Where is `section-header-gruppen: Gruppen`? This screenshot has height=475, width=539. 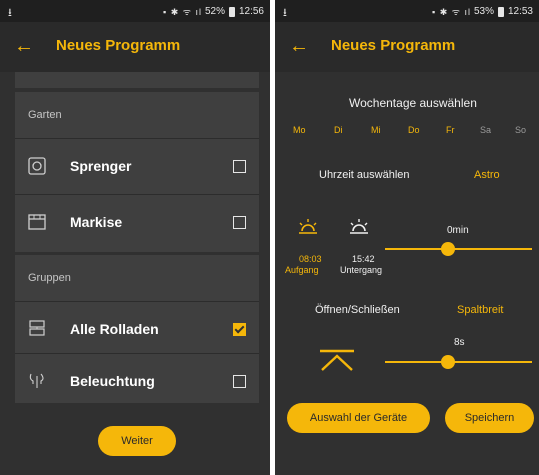
section-header-gruppen: Gruppen is located at coordinates (49, 278).